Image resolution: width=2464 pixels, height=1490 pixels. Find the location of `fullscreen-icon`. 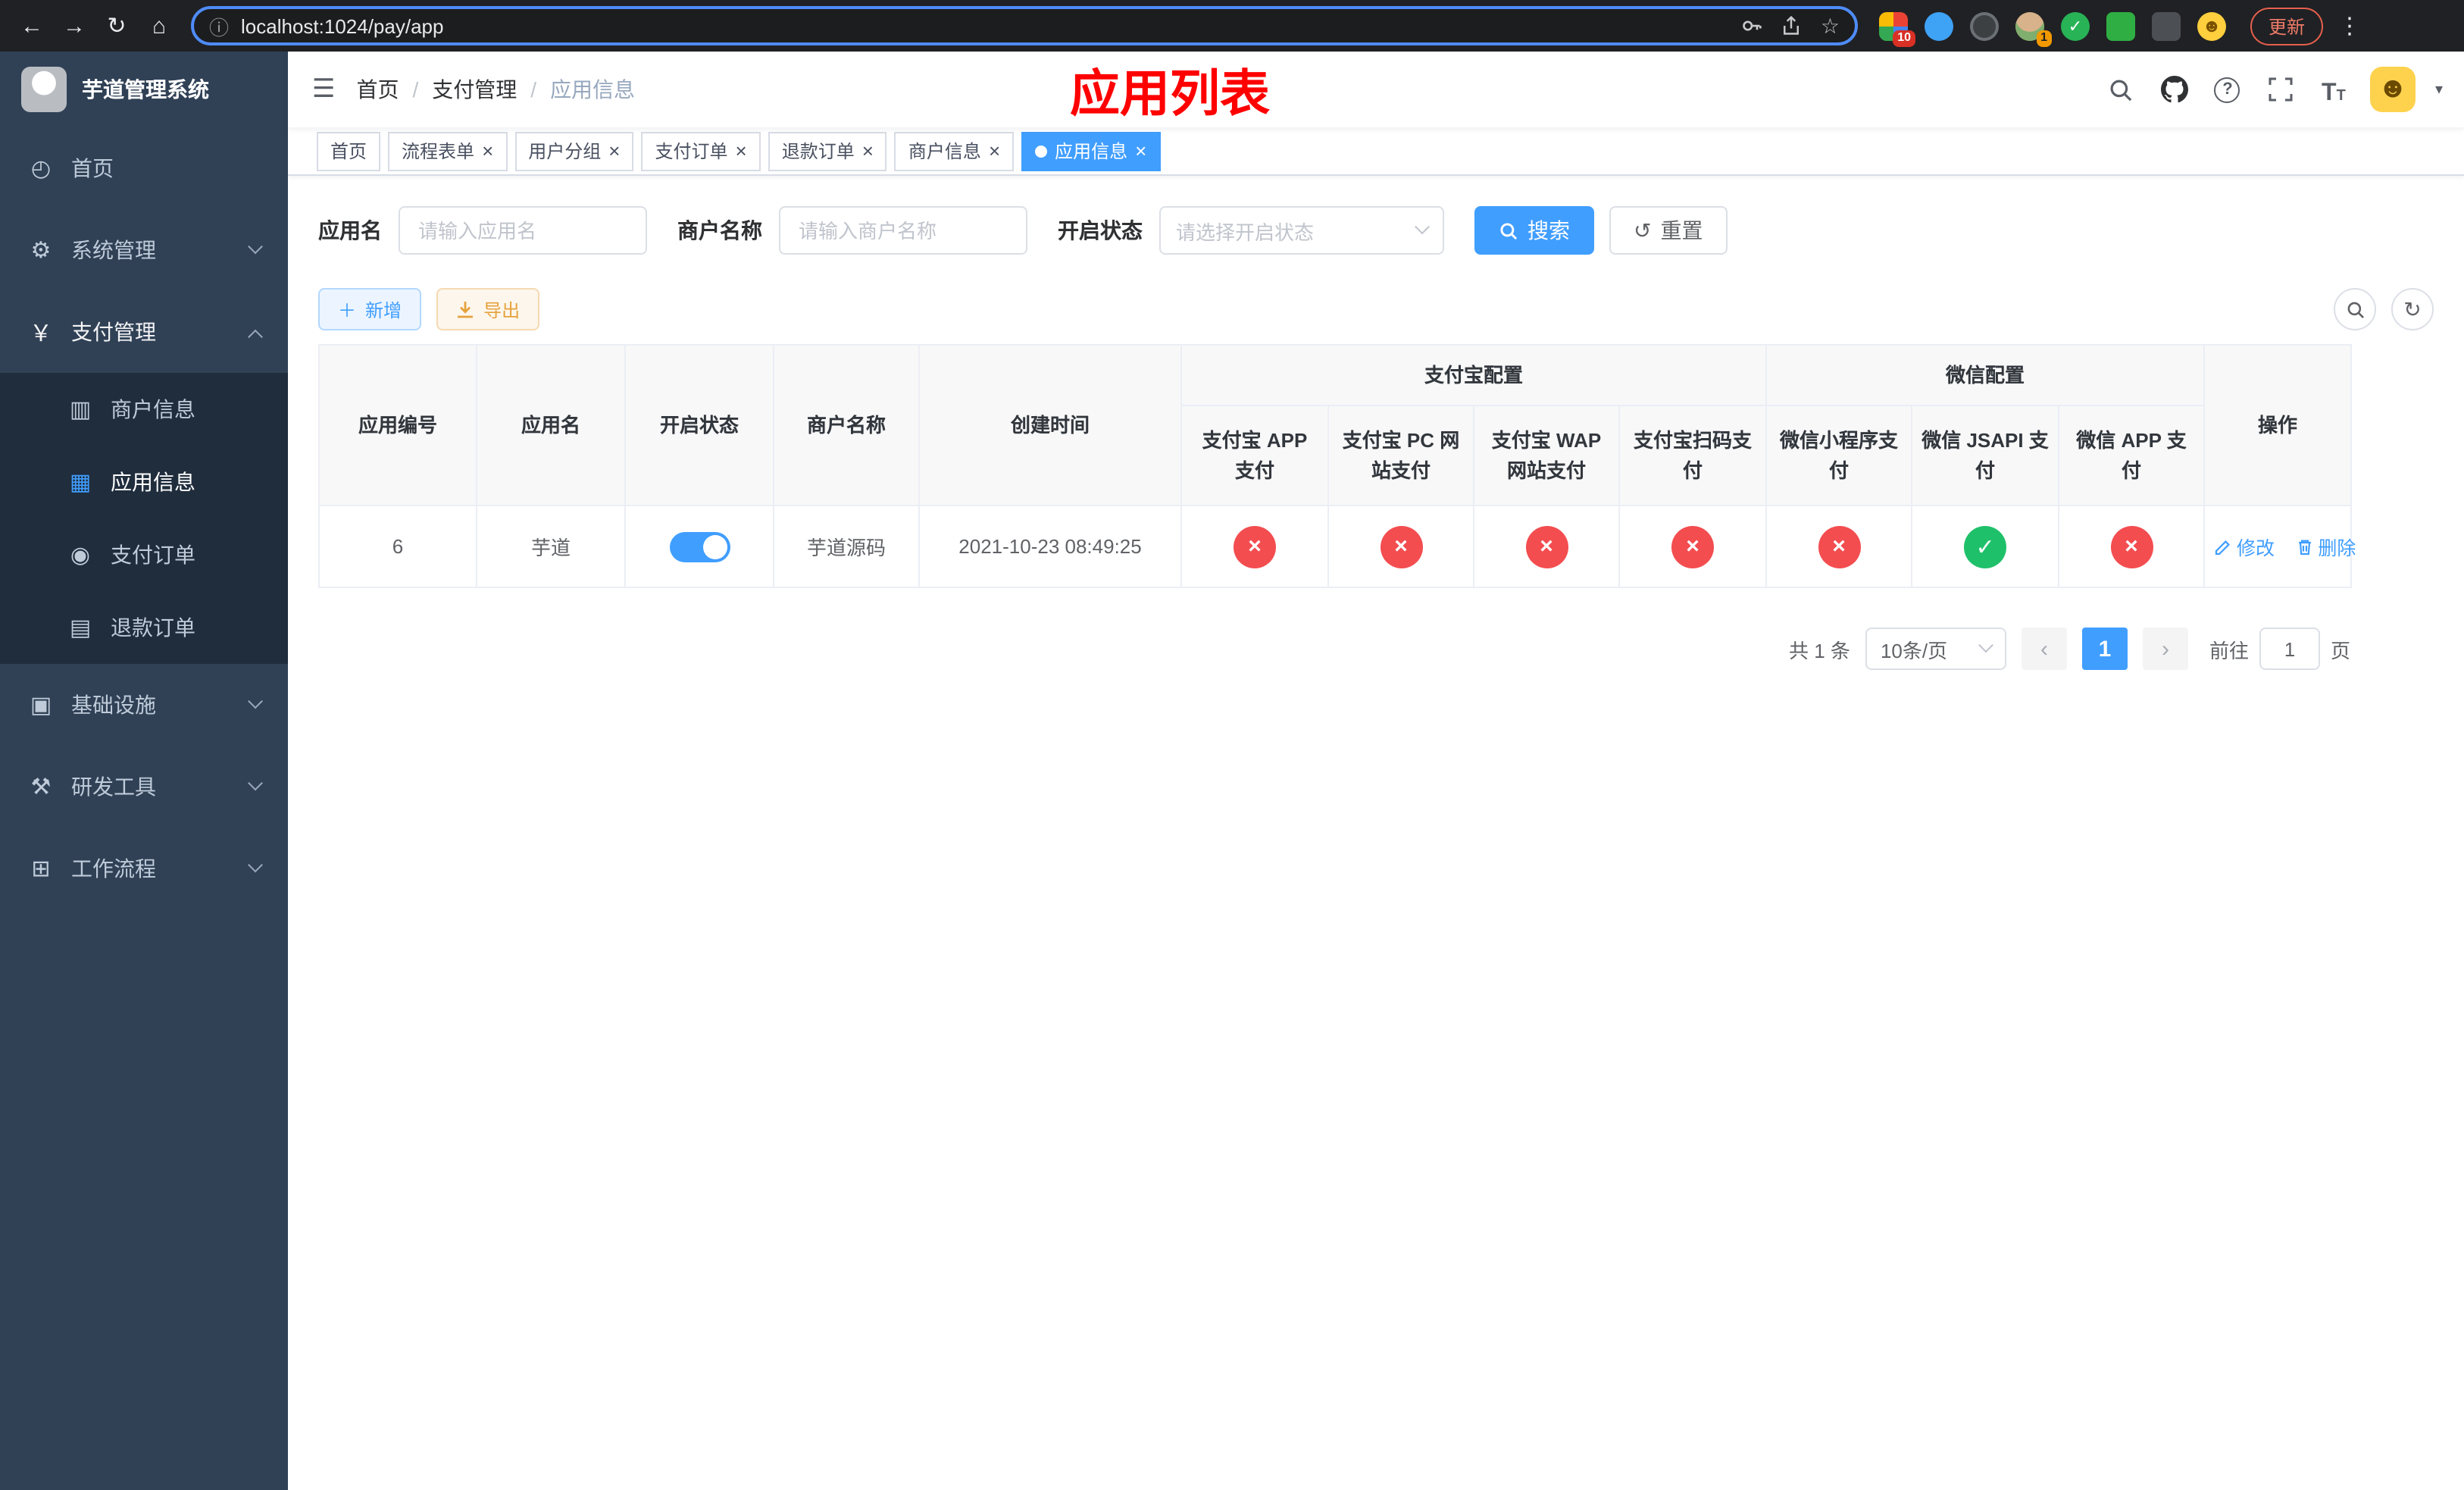

fullscreen-icon is located at coordinates (2280, 89).